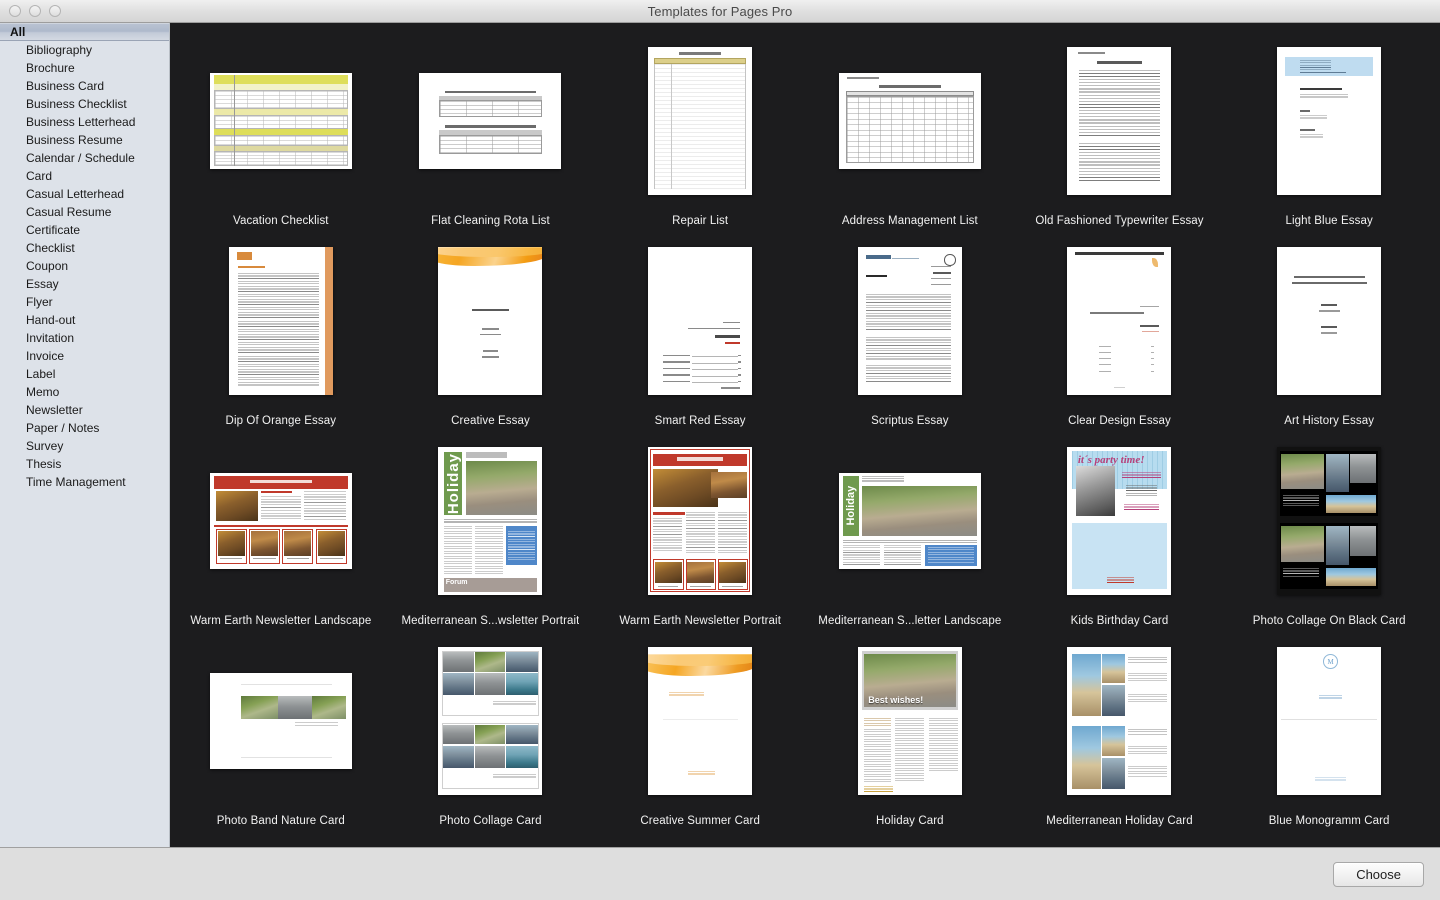  What do you see at coordinates (84, 284) in the screenshot?
I see `sidebar-item-essay: Essay` at bounding box center [84, 284].